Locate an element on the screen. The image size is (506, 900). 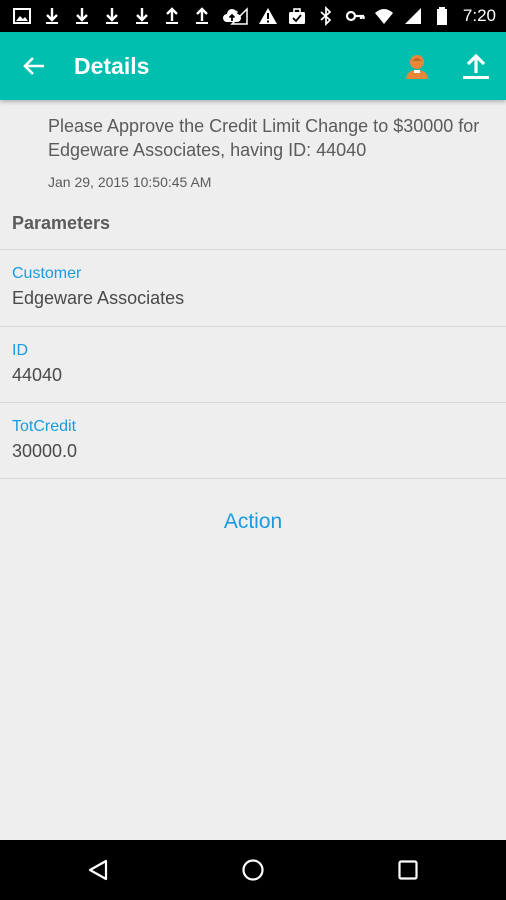
system-icons: ? 7:20 is located at coordinates (362, 16).